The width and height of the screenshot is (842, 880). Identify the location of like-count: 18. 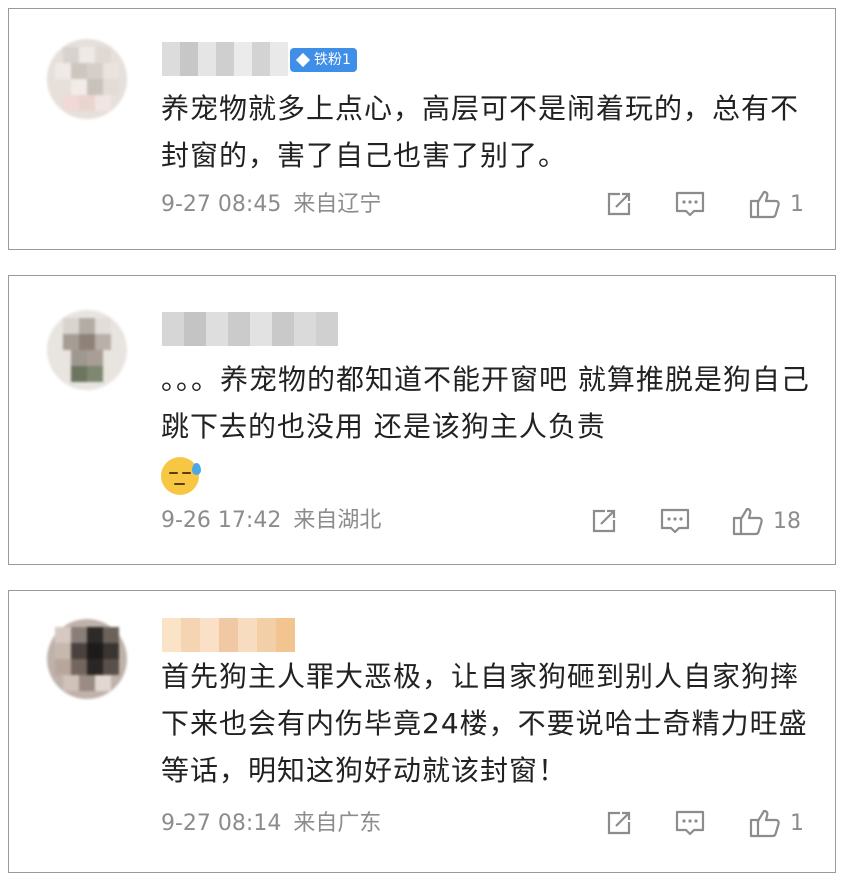
(787, 521).